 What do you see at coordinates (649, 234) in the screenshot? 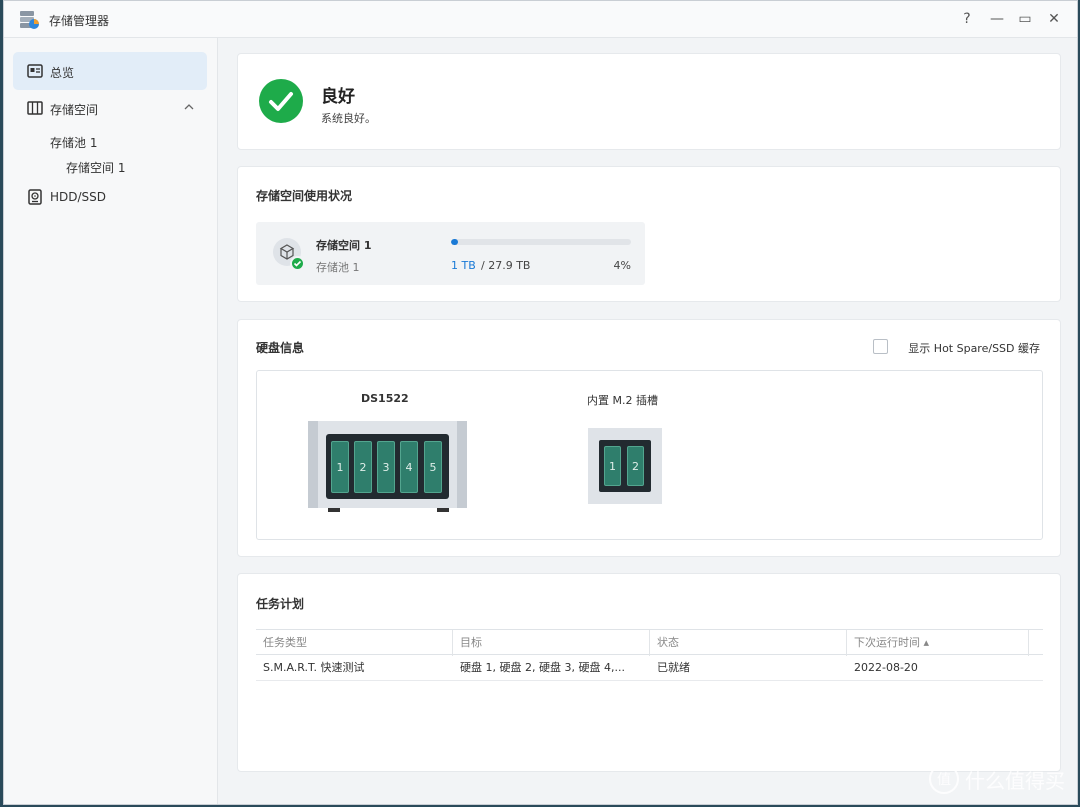
I see `storage-usage-card: 存储空间使用状况 存储空间 1 存储池 1 1 TB / 27.9 TB 4%` at bounding box center [649, 234].